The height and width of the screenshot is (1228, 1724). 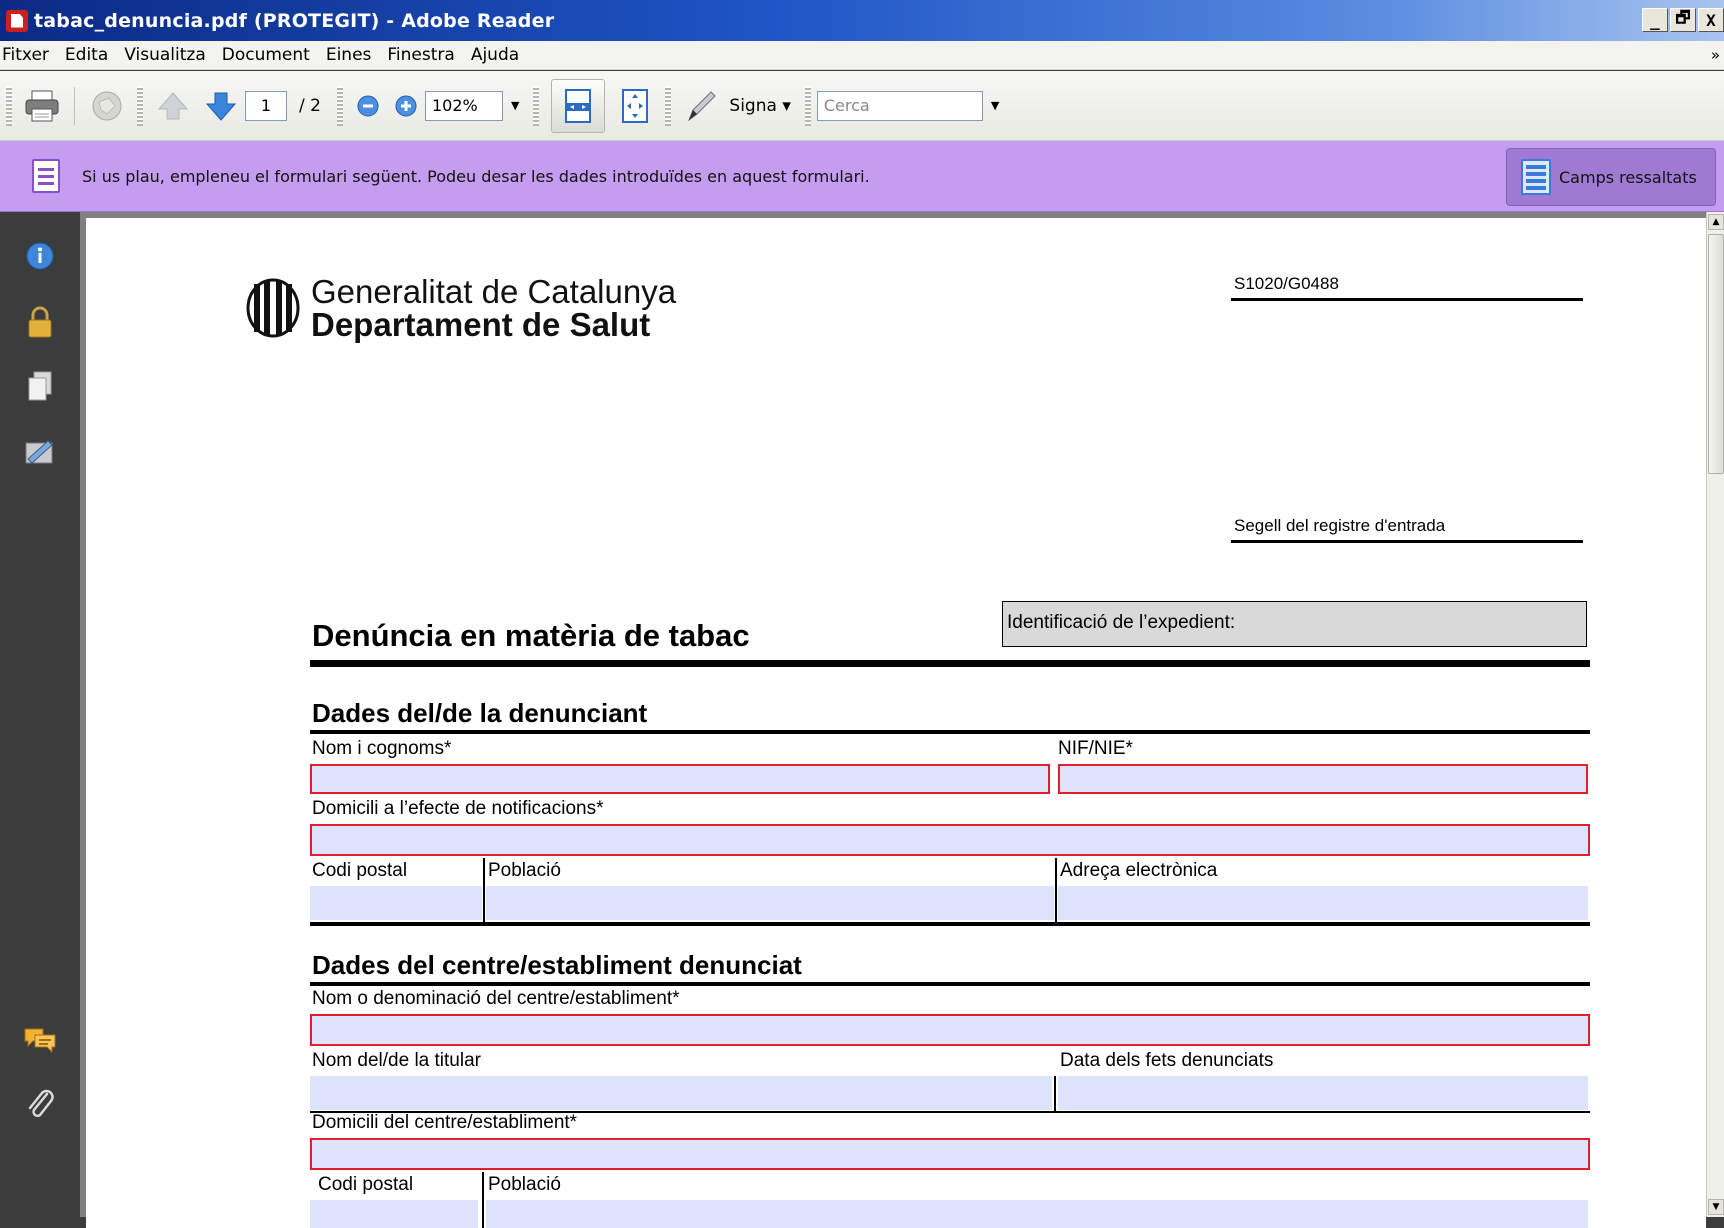 What do you see at coordinates (1655, 20) in the screenshot?
I see `minimize-button: _` at bounding box center [1655, 20].